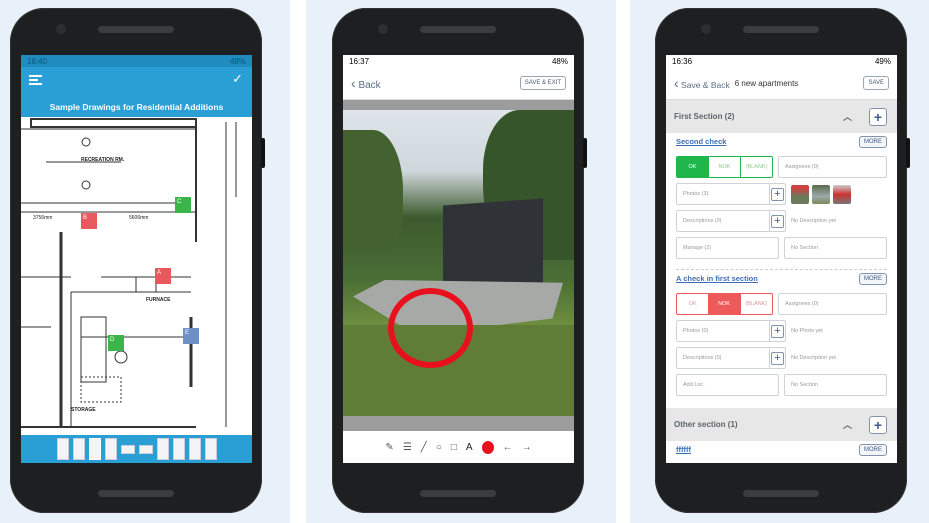 The height and width of the screenshot is (523, 929). Describe the element at coordinates (359, 61) in the screenshot. I see `status-time: 16:37` at that location.